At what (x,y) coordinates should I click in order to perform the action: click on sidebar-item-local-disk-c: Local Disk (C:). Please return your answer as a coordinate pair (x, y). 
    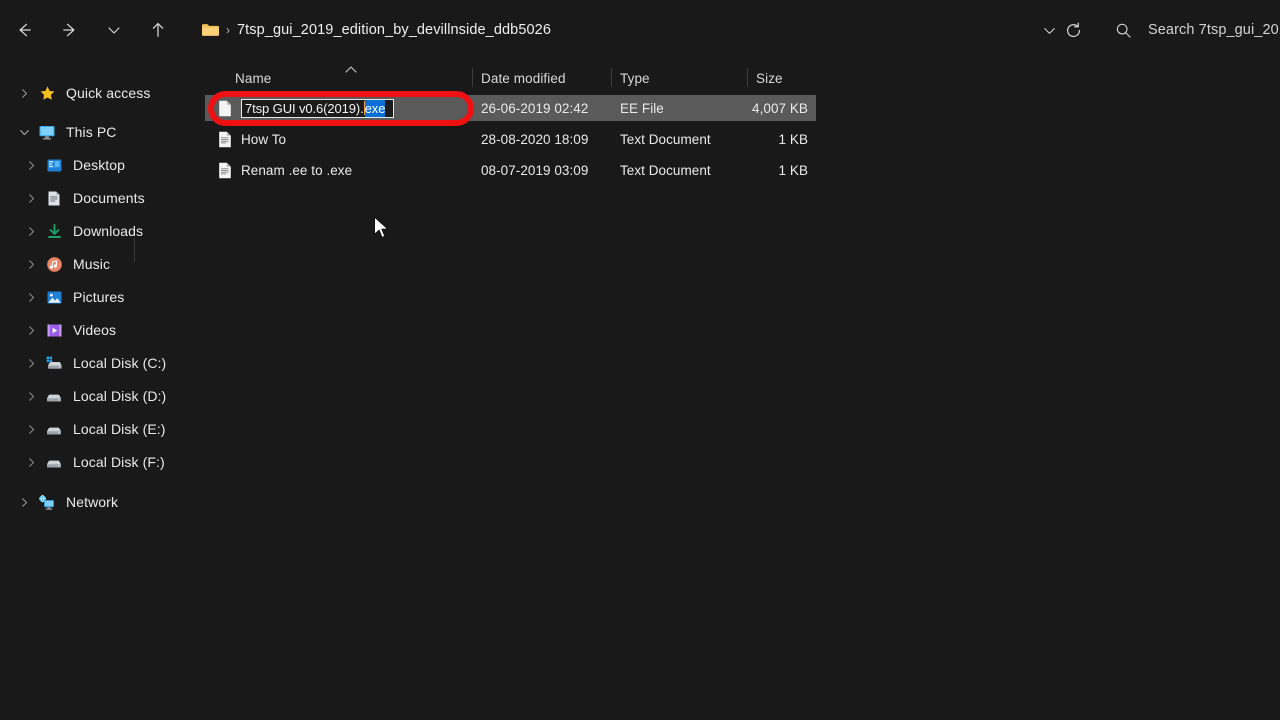
    Looking at the image, I should click on (102, 363).